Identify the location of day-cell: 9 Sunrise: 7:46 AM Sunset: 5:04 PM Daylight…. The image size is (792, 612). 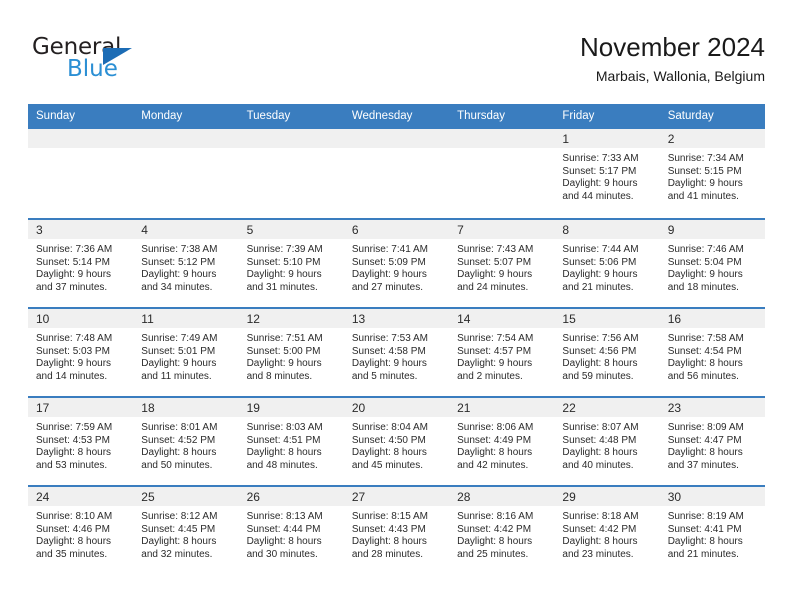
(712, 262).